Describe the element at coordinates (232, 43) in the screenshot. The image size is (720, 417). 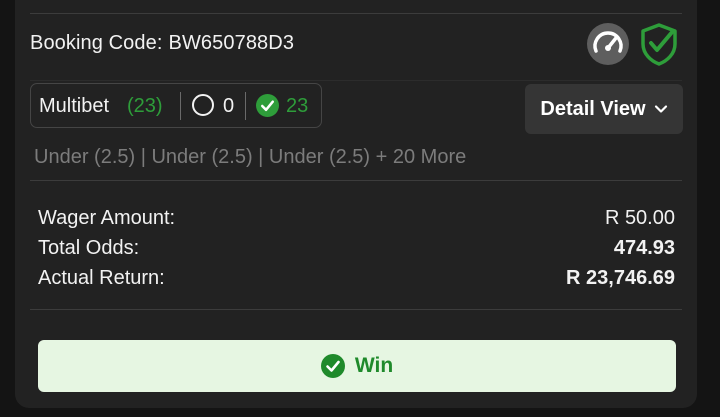
I see `booking-code-value: BW650788D3` at that location.